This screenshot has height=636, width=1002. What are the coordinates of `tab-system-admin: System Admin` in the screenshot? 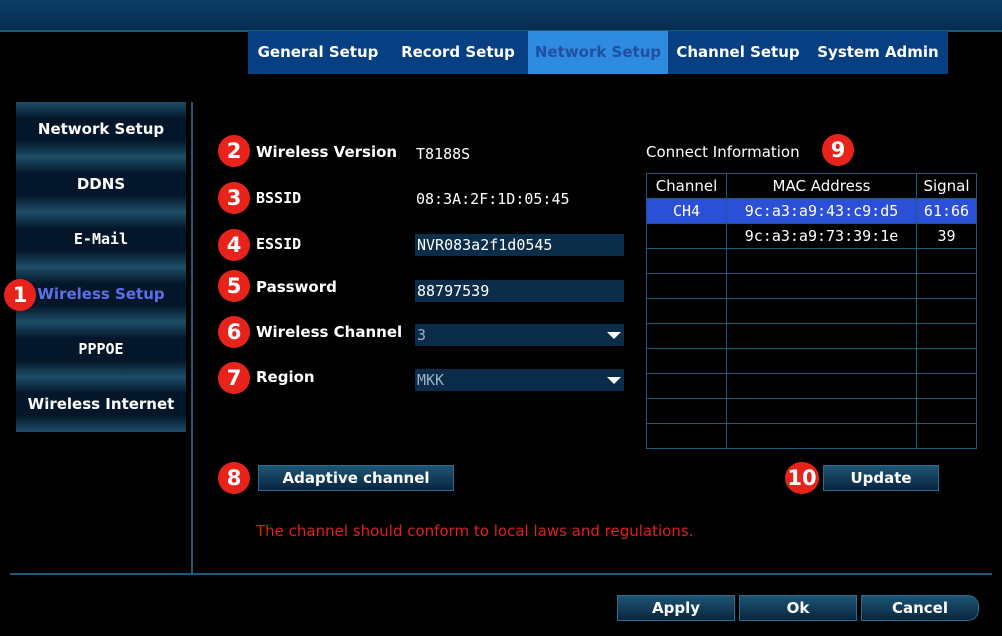 It's located at (878, 52).